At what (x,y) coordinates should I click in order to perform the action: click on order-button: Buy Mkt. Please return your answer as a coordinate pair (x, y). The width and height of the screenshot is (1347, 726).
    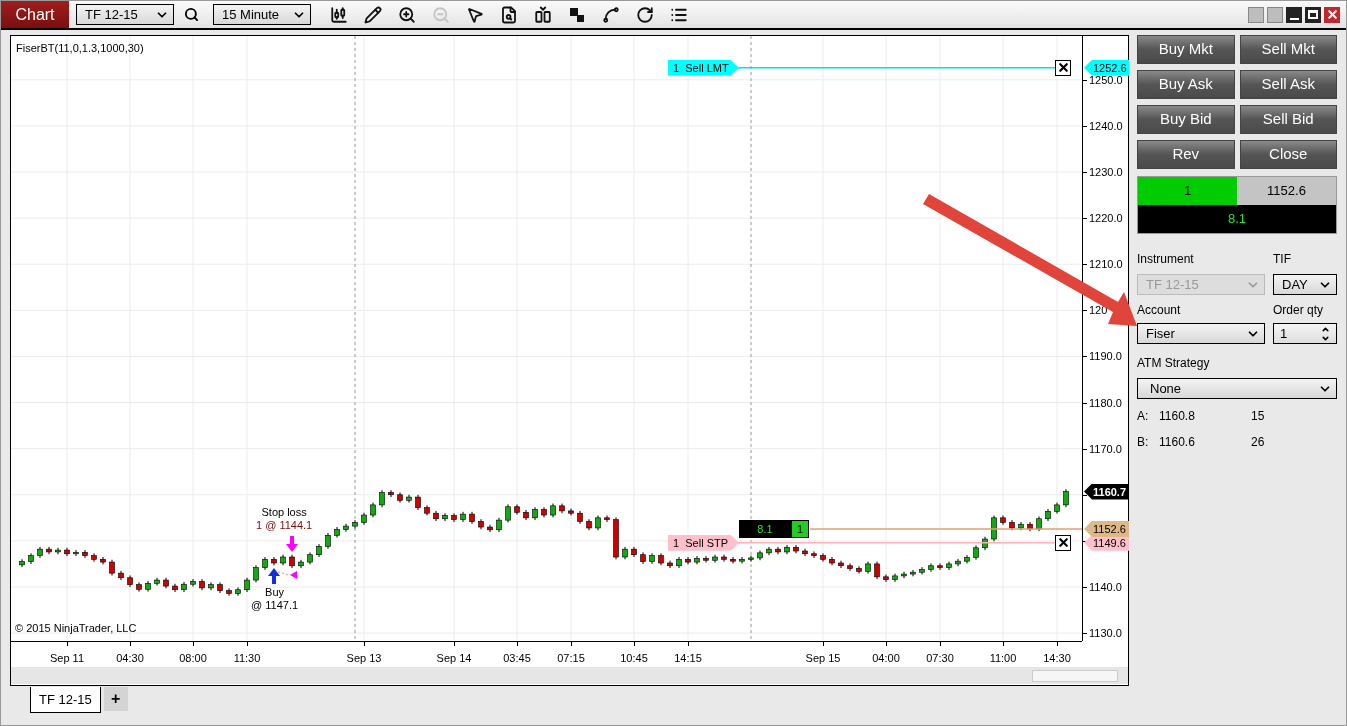
    Looking at the image, I should click on (1186, 49).